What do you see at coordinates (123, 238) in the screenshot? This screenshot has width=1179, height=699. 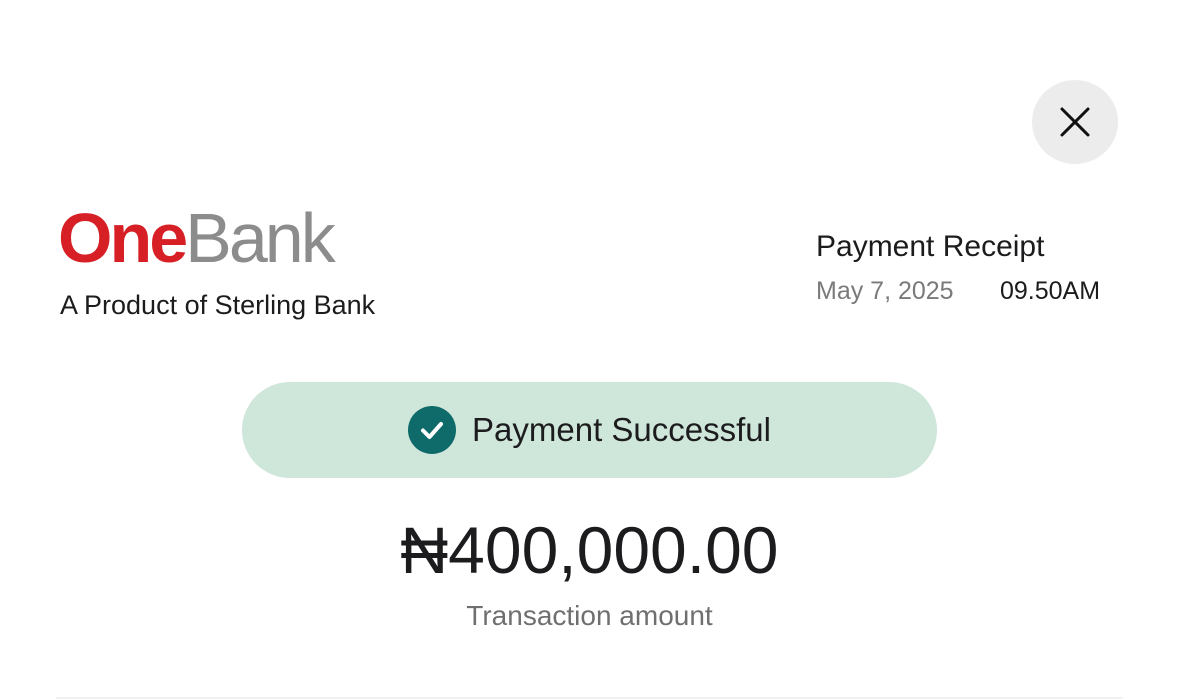 I see `logo-one-text: One` at bounding box center [123, 238].